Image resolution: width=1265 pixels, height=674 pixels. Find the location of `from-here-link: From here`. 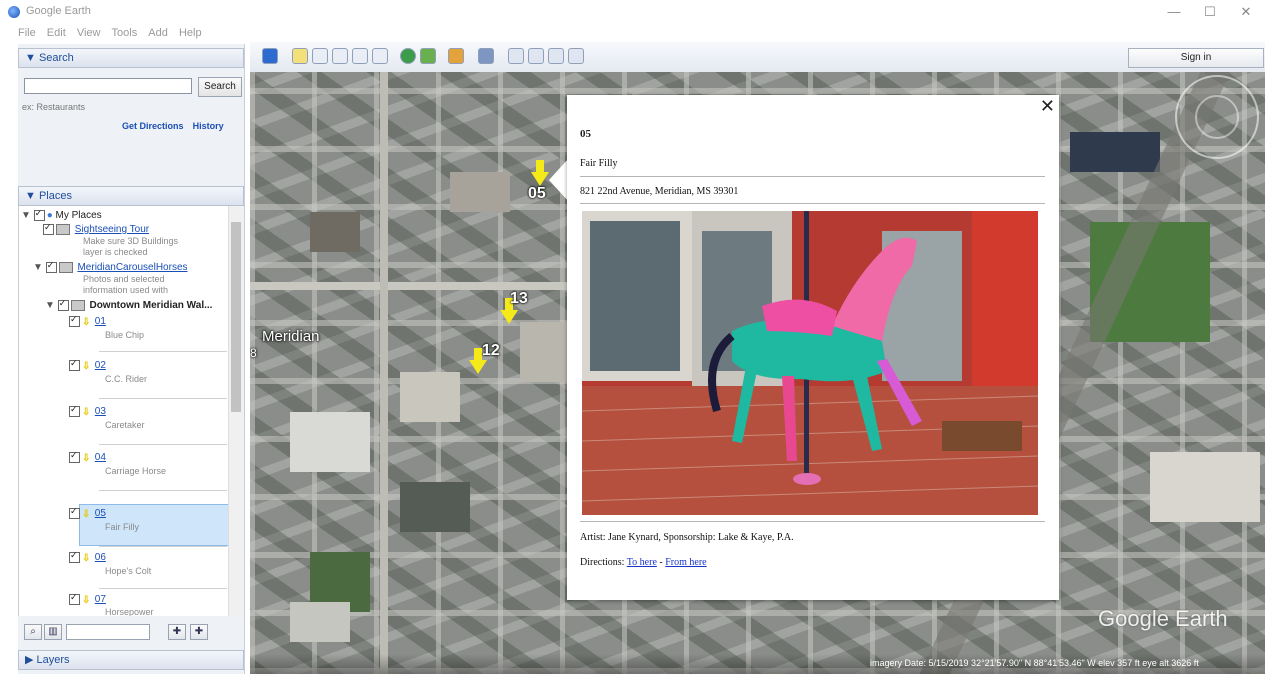

from-here-link: From here is located at coordinates (685, 562).